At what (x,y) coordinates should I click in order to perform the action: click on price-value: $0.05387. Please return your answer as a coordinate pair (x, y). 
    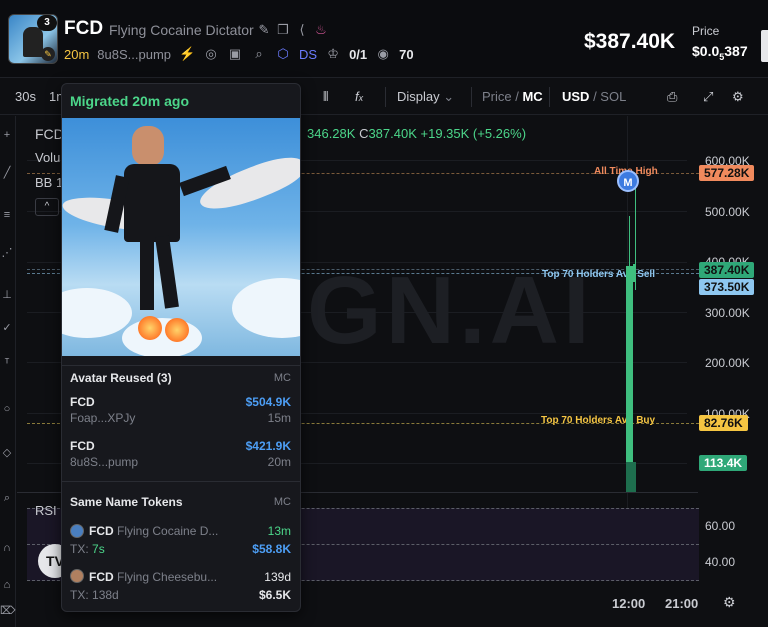
    Looking at the image, I should click on (720, 52).